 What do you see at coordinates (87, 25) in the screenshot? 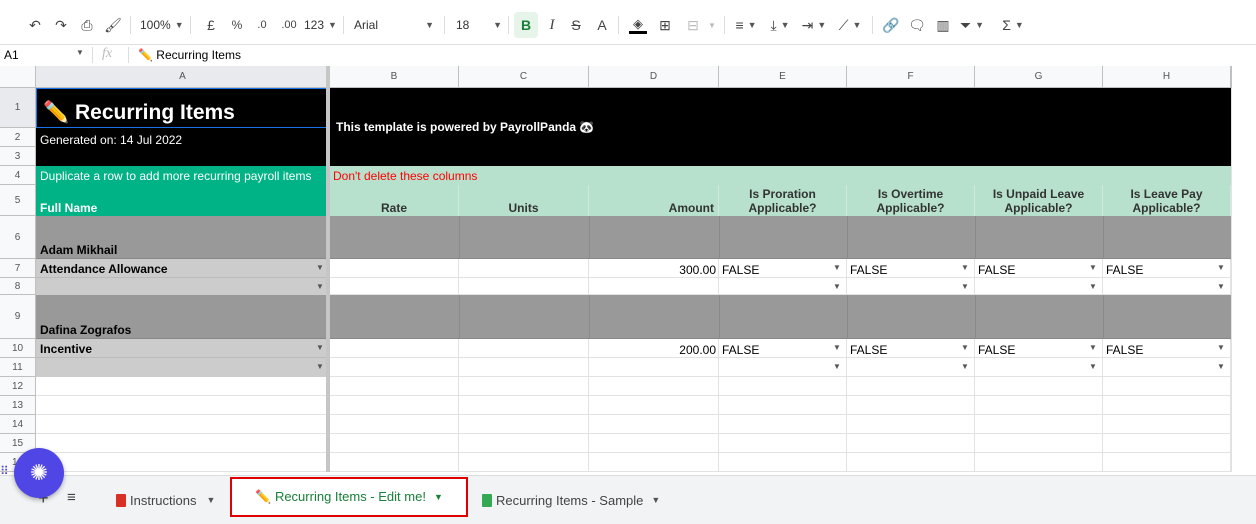
I see `print-icon: ⎙` at bounding box center [87, 25].